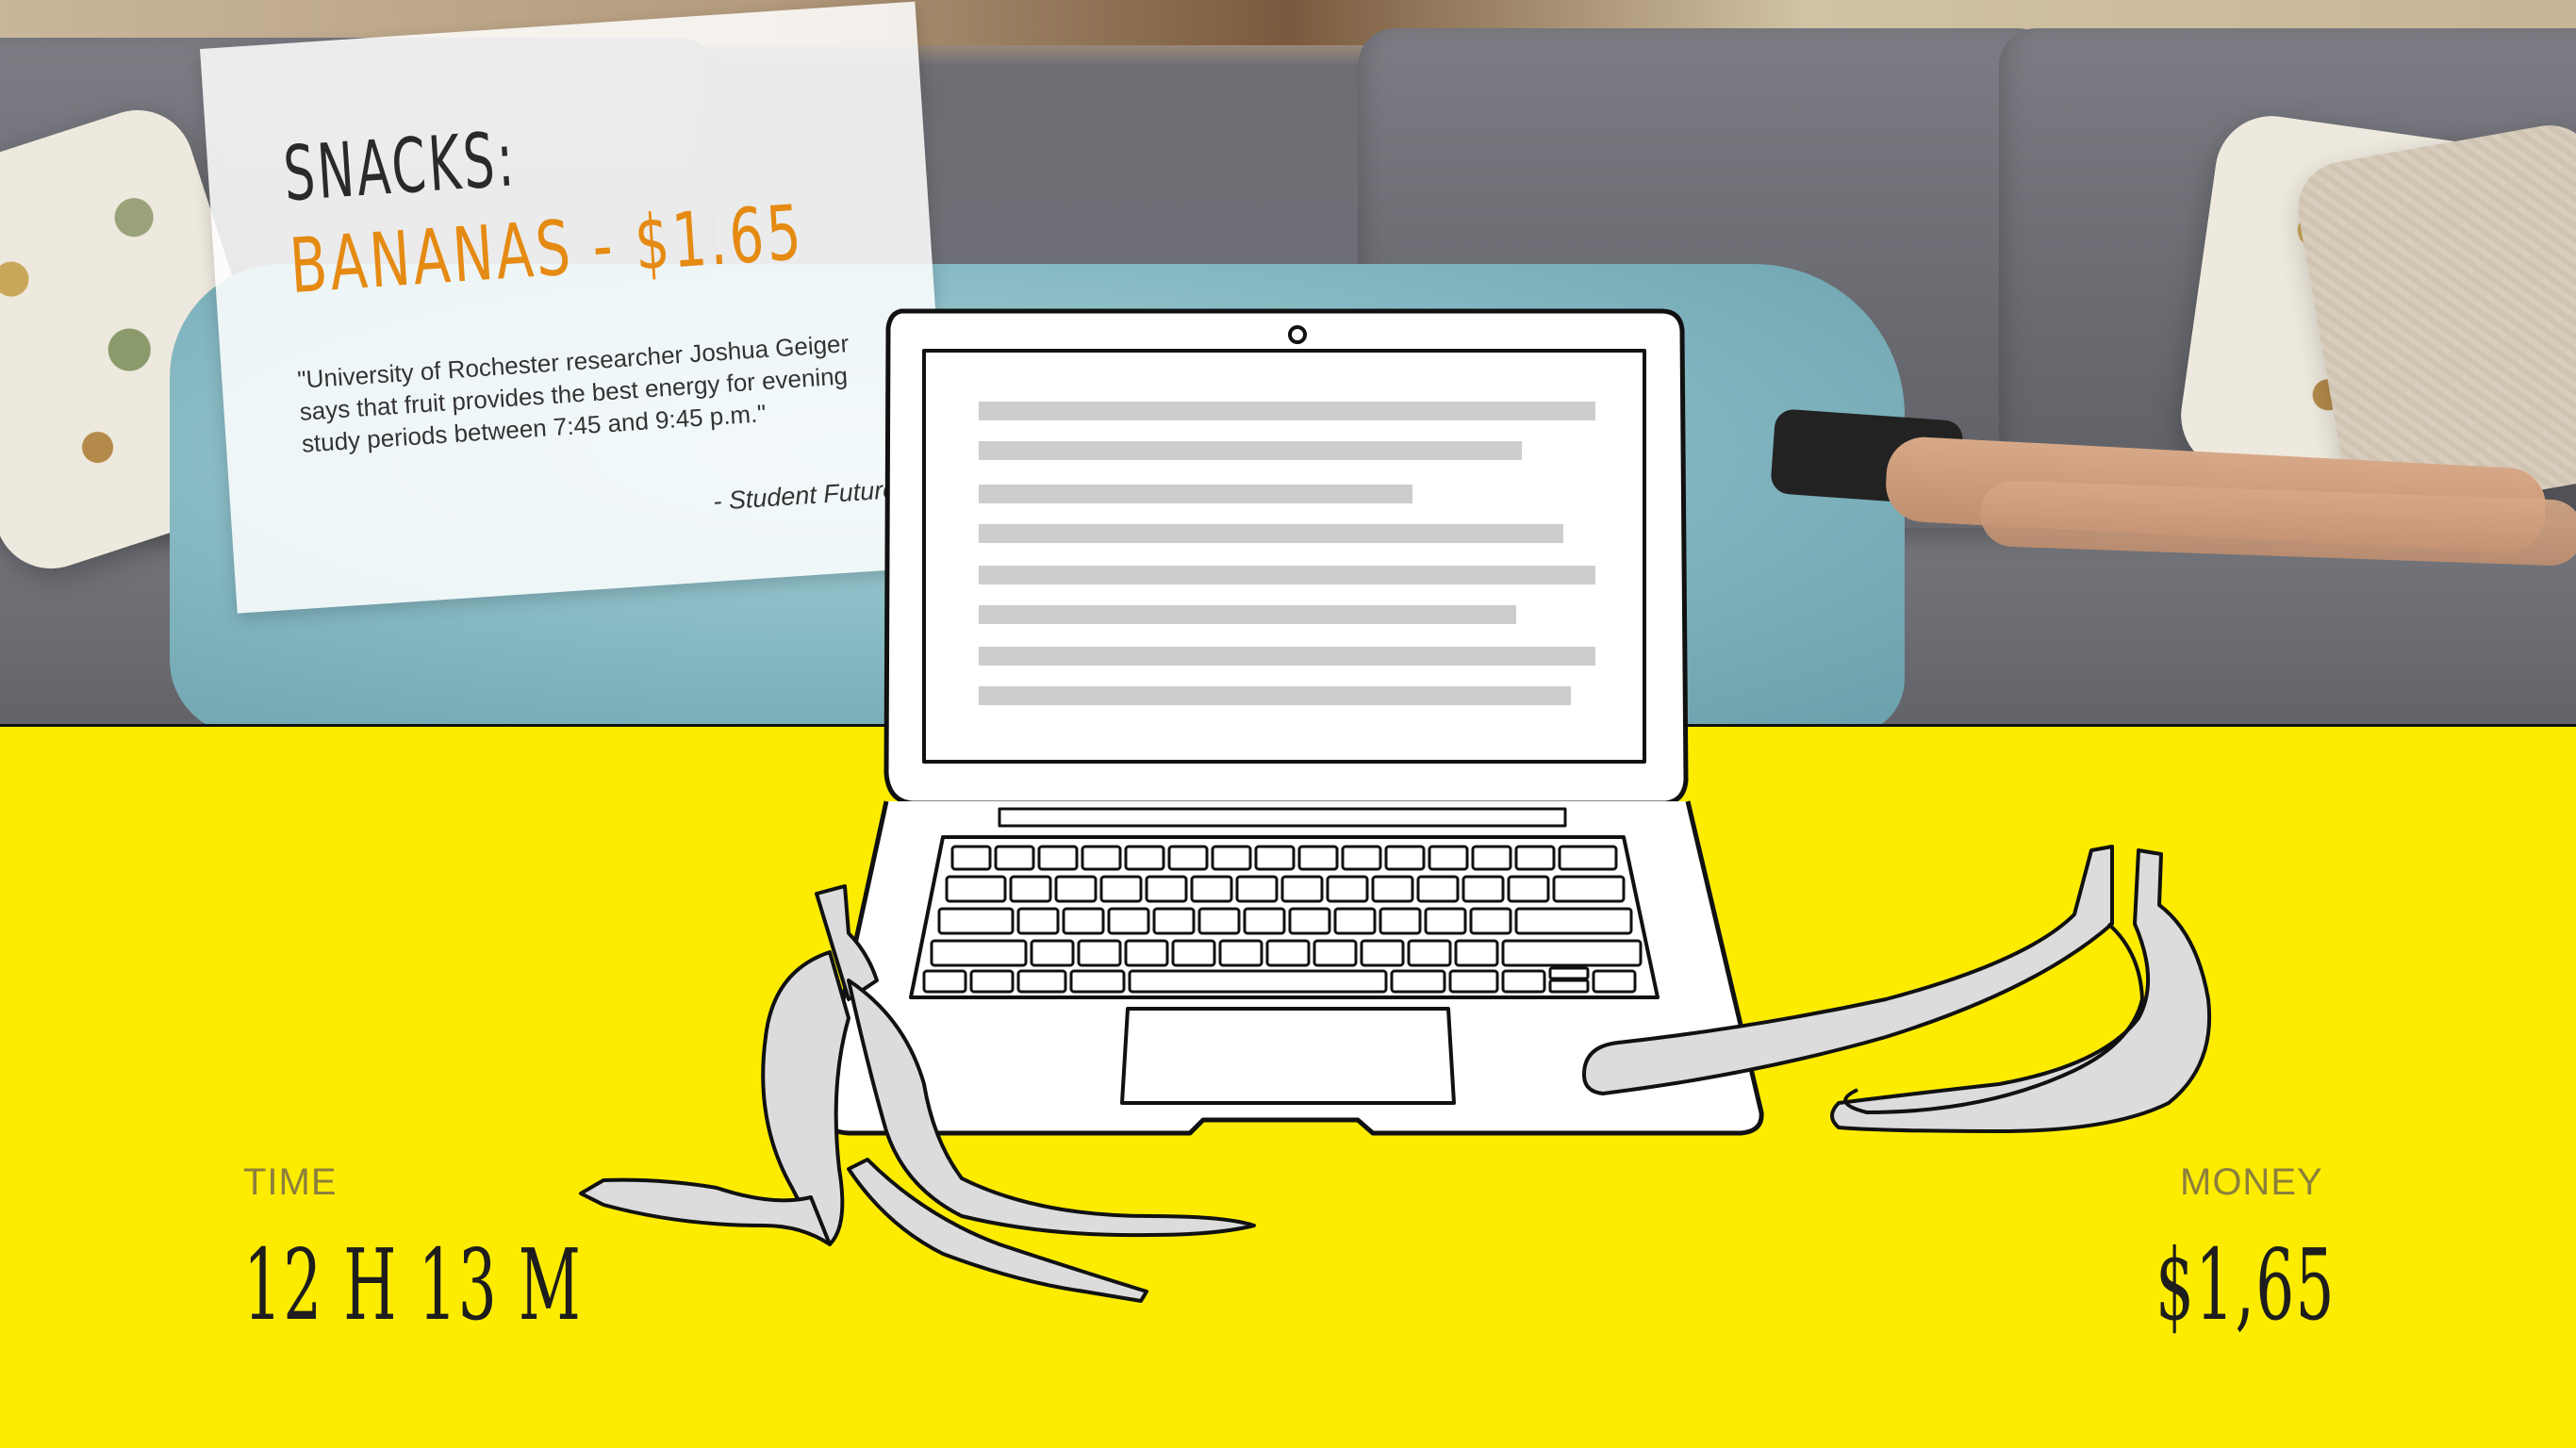 The image size is (2576, 1448). I want to click on time-label: TIME, so click(290, 1182).